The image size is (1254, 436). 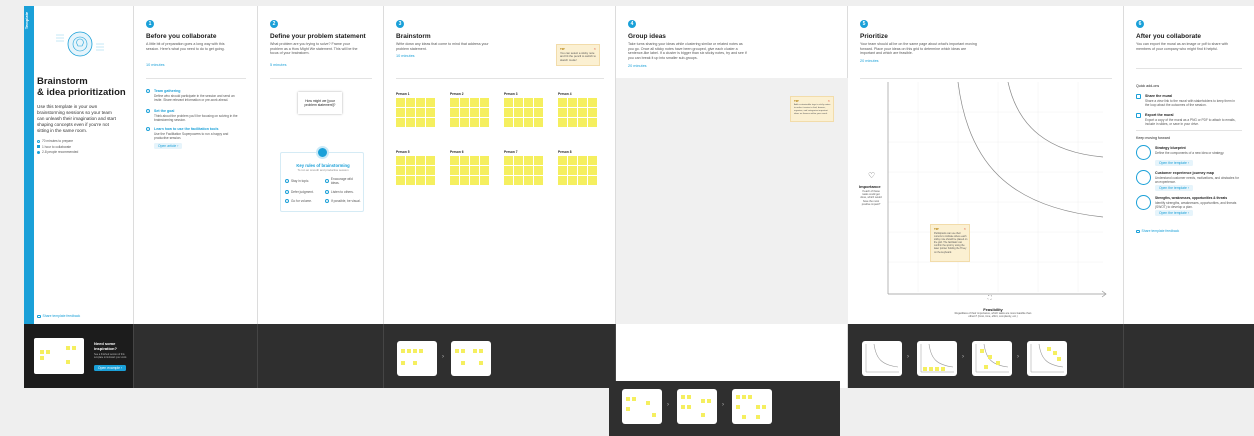 What do you see at coordinates (320, 103) in the screenshot?
I see `problem-statement-card: How might we [your problem statement]?` at bounding box center [320, 103].